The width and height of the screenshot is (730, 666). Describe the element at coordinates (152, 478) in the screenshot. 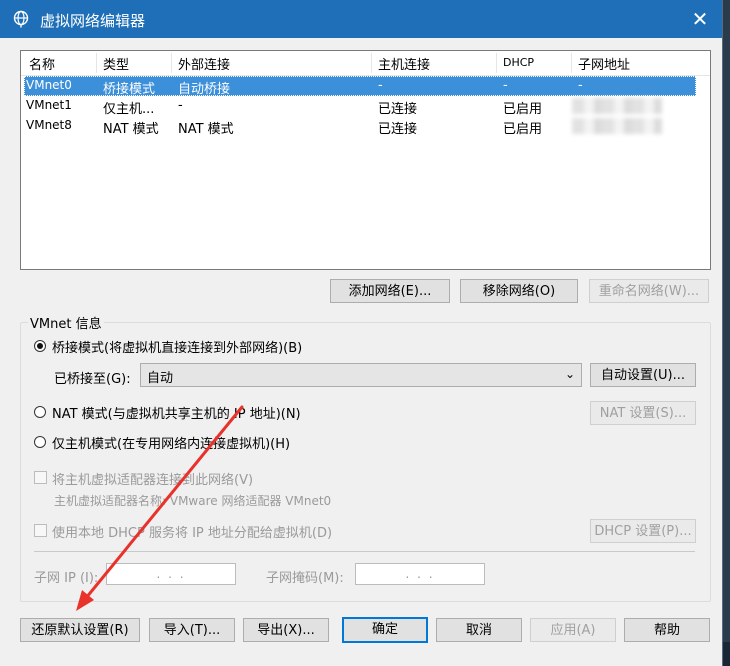

I see `connect-adapter-label: 将主机虚拟适配器连接到此网络(V)` at that location.